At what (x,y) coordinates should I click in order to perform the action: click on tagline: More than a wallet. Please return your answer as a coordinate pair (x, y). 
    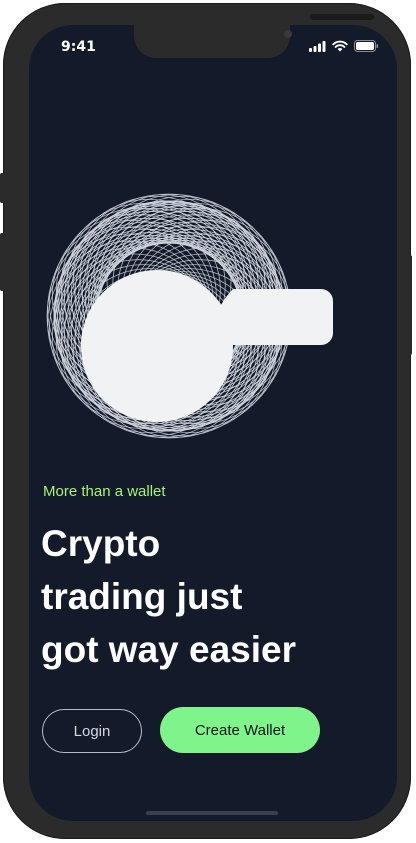
    Looking at the image, I should click on (104, 491).